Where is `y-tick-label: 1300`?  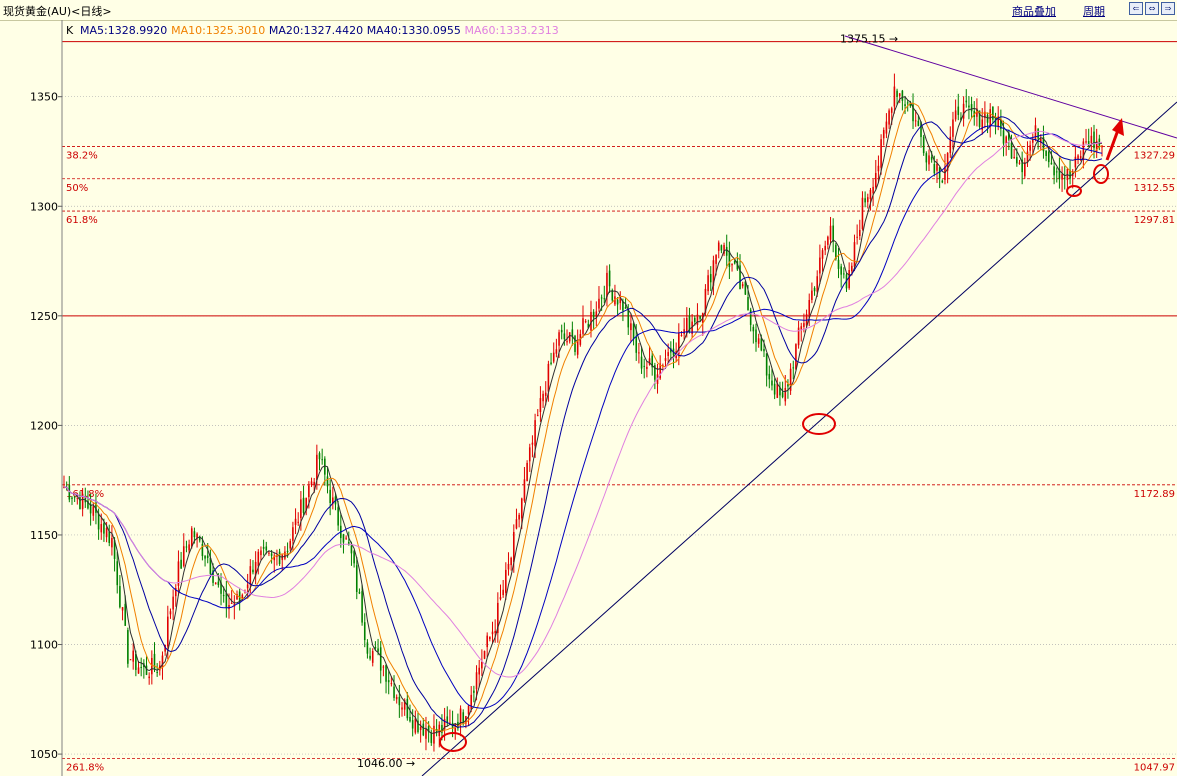 y-tick-label: 1300 is located at coordinates (44, 206).